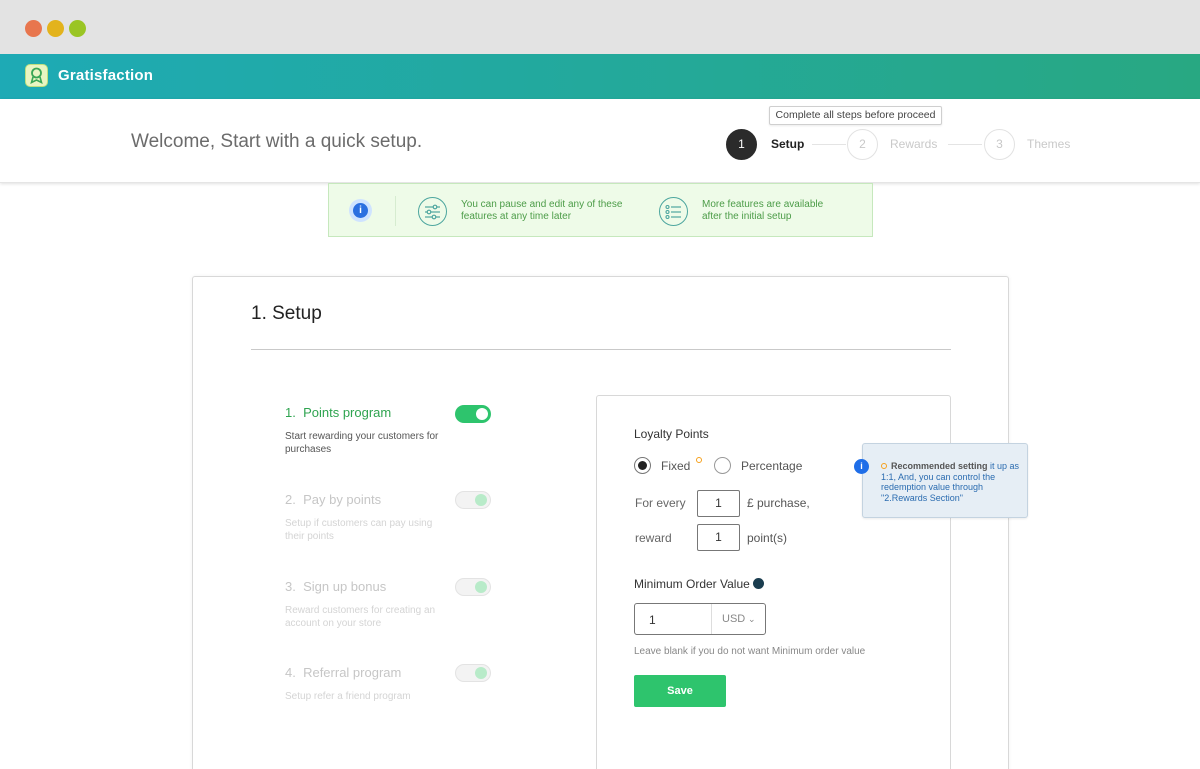 This screenshot has width=1200, height=769. Describe the element at coordinates (642, 465) in the screenshot. I see `fixed-radio` at that location.